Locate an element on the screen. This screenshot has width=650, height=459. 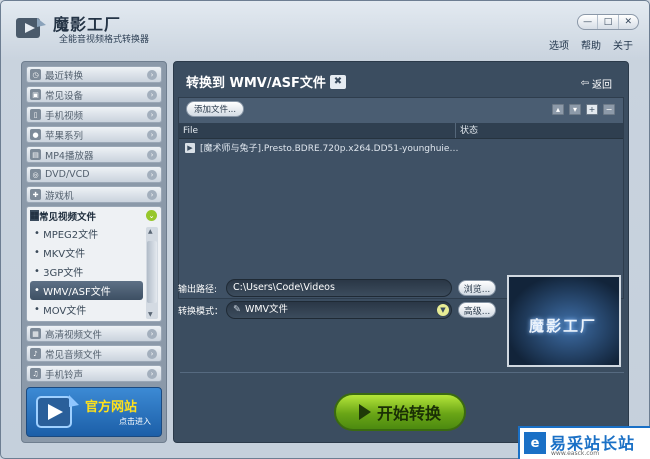
sidebar-item-mp4: ▤ MP4播放器 › is located at coordinates (94, 154).